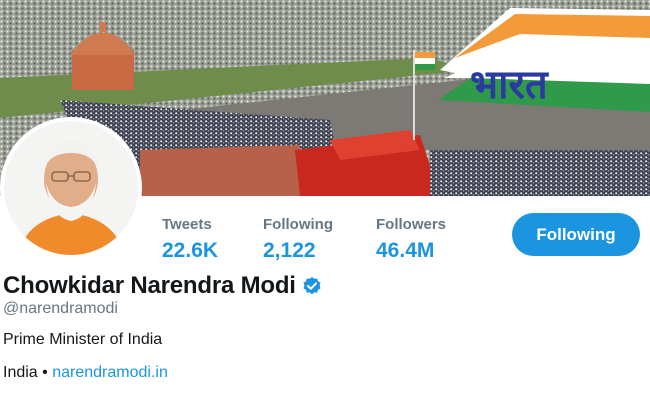 Image resolution: width=650 pixels, height=400 pixels. Describe the element at coordinates (405, 250) in the screenshot. I see `stat-followers-value: 46.4M` at that location.